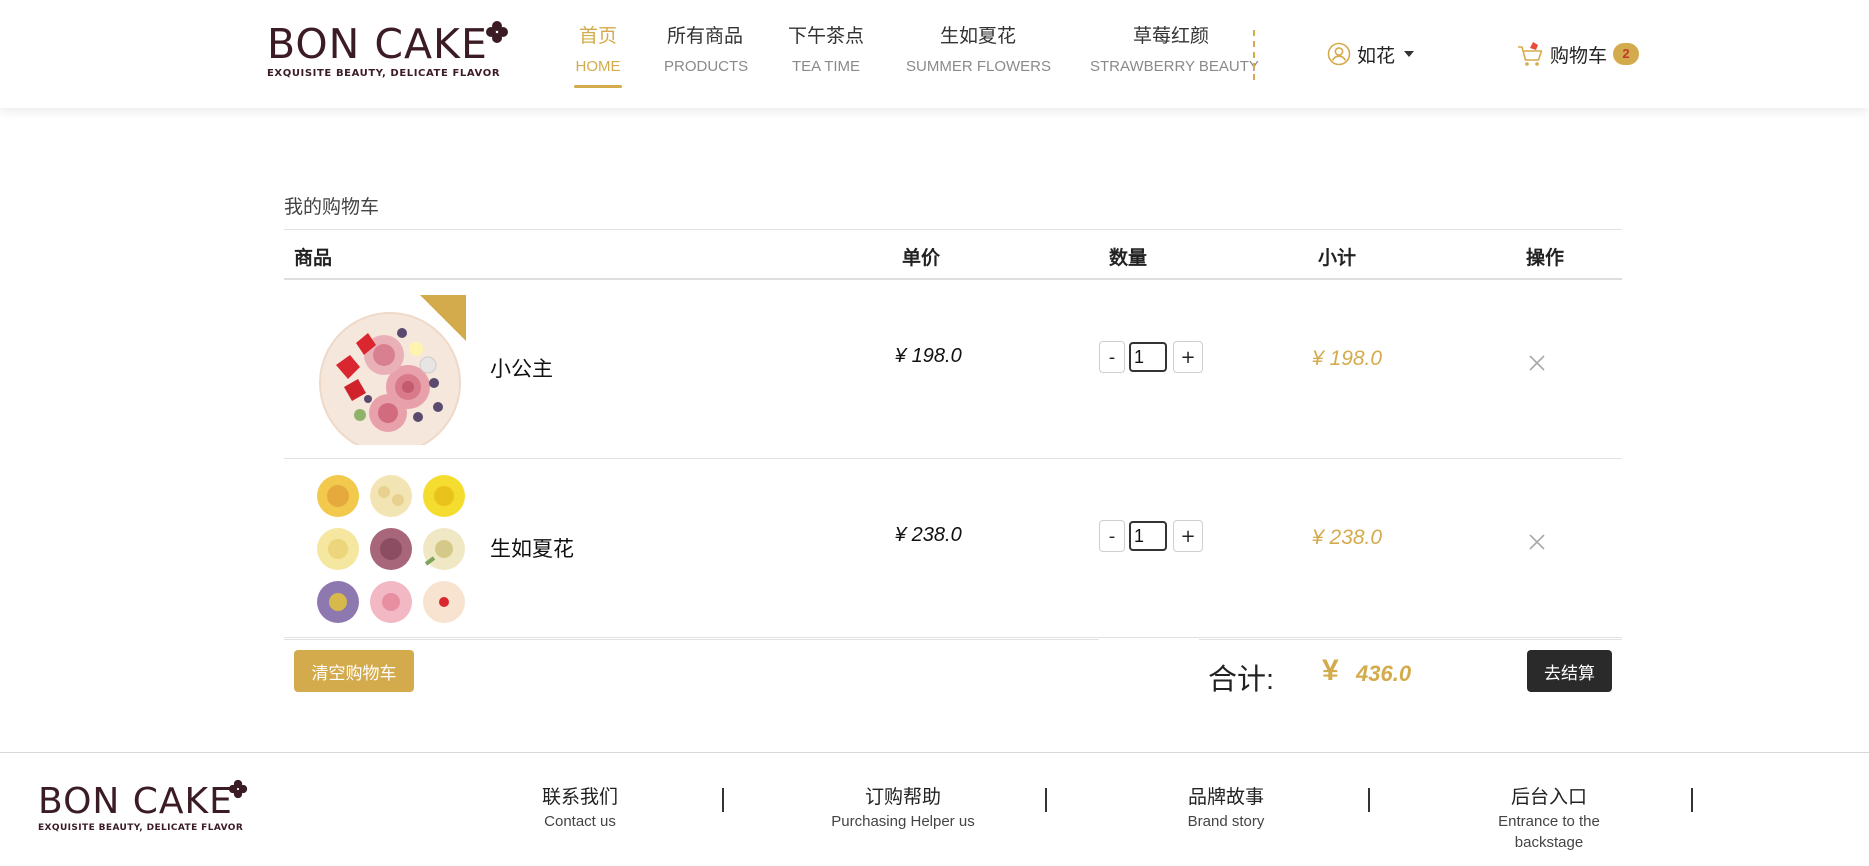 Image resolution: width=1869 pixels, height=866 pixels. I want to click on nav-strawberry-beauty: 草莓红颜 STRAWBERRY BEAUTY, so click(1174, 57).